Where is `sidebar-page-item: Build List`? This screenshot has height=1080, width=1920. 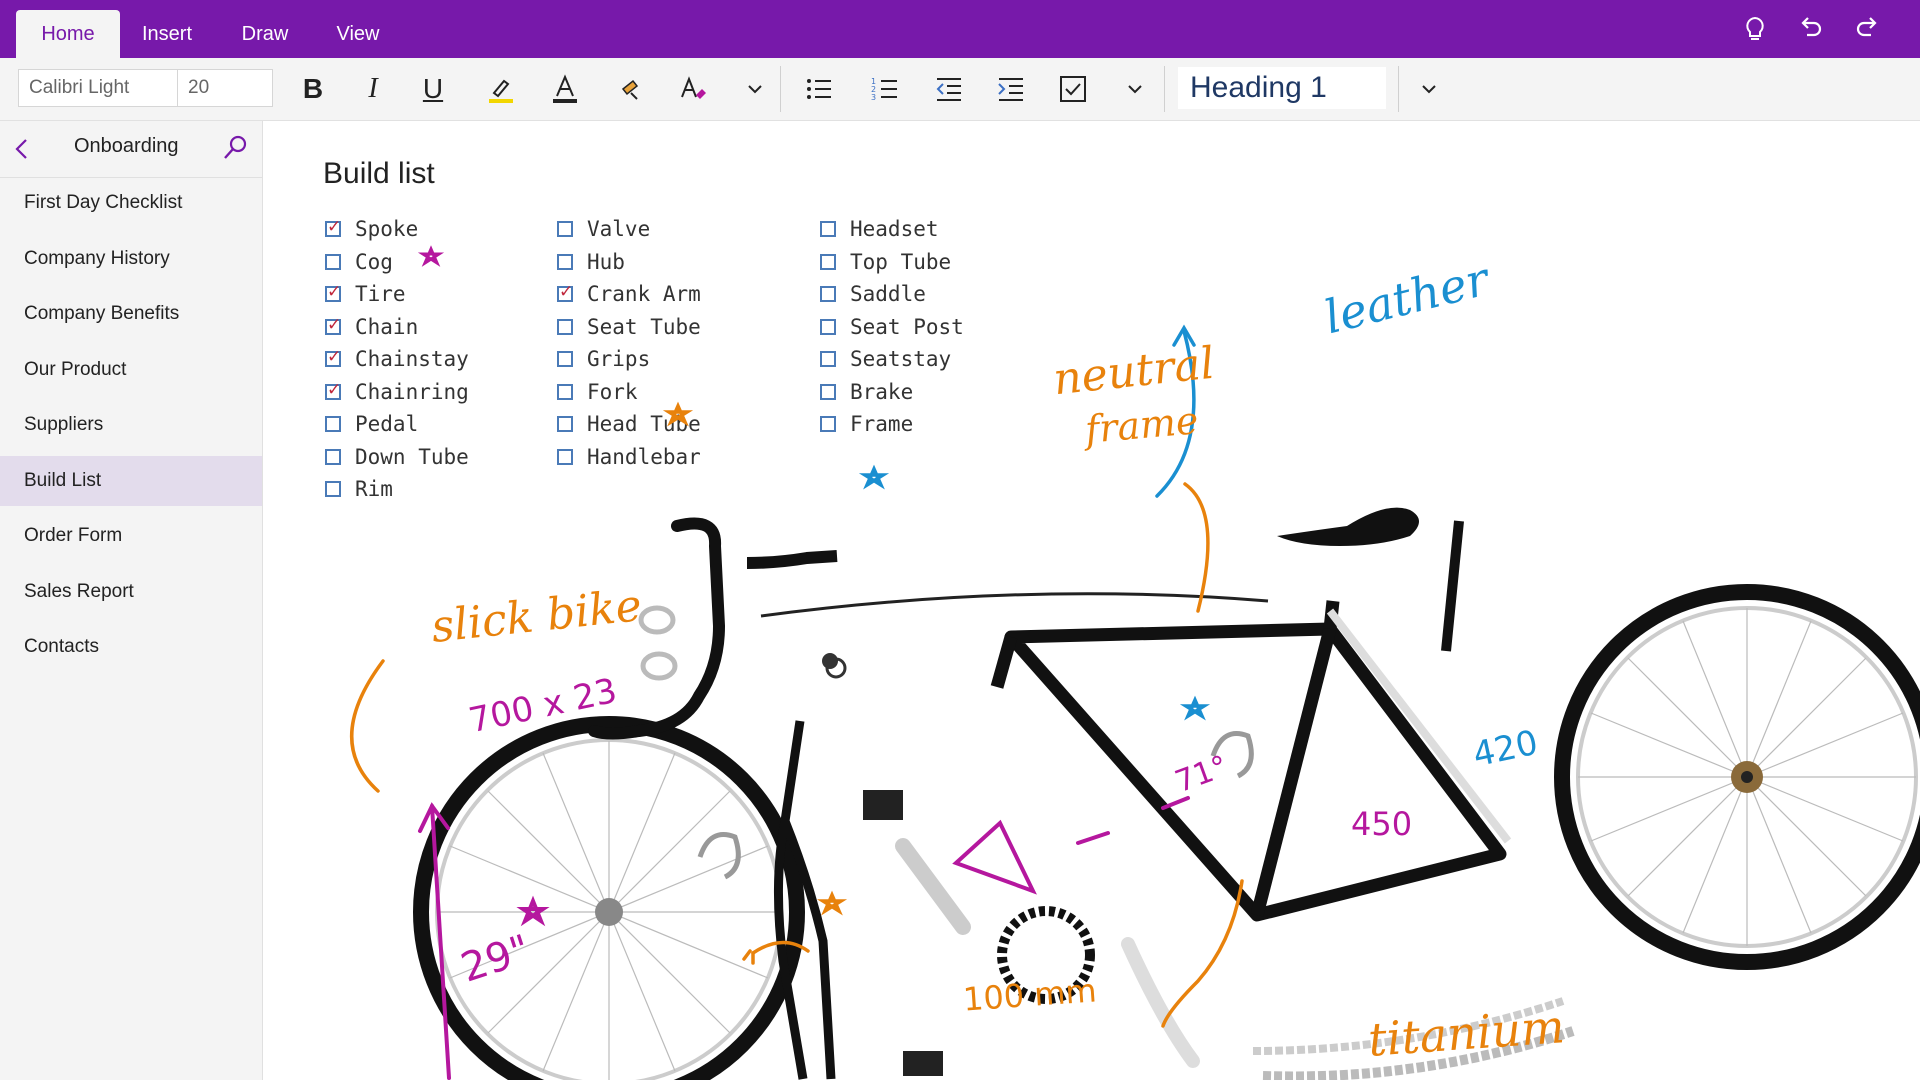
sidebar-page-item: Build List is located at coordinates (131, 480).